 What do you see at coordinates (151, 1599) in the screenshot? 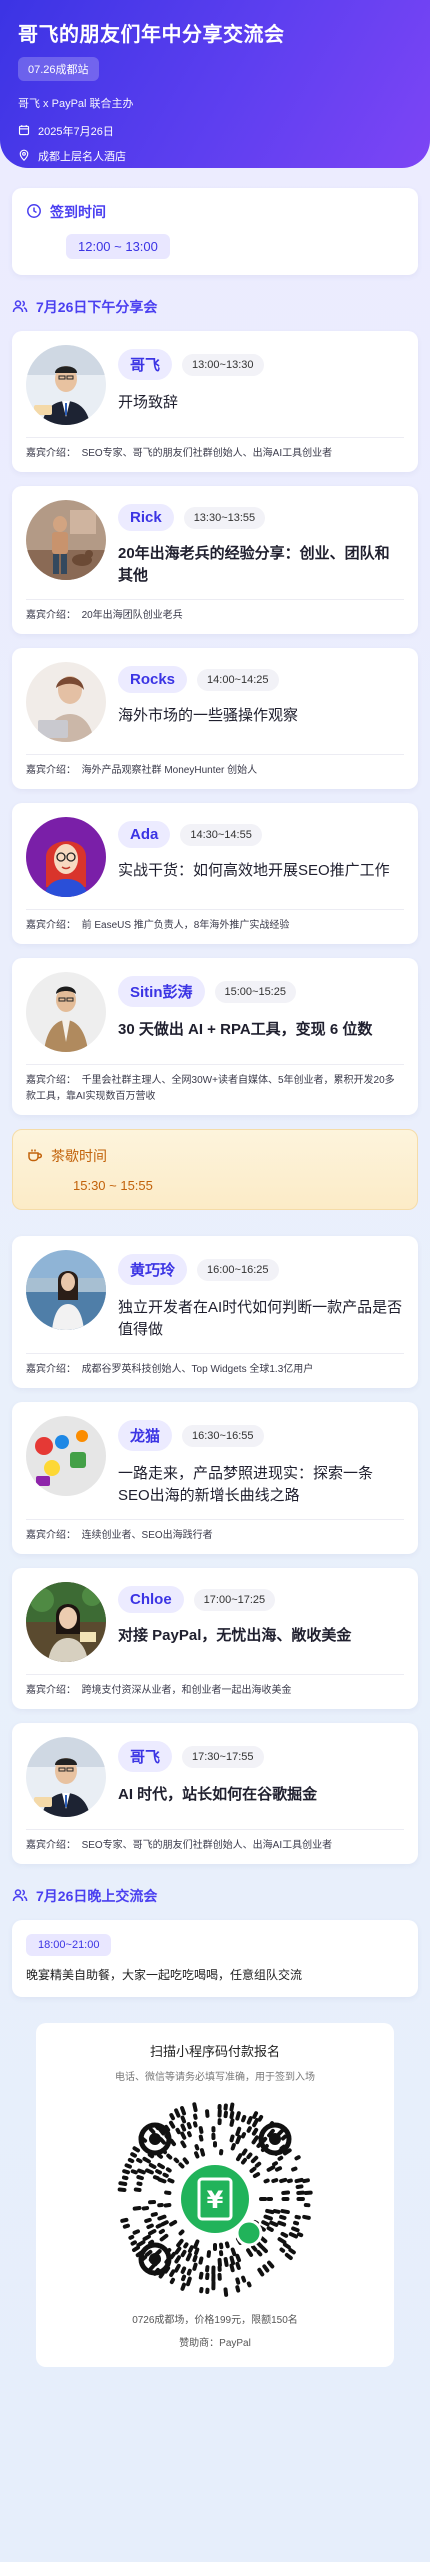
I see `speaker-name: Chloe` at bounding box center [151, 1599].